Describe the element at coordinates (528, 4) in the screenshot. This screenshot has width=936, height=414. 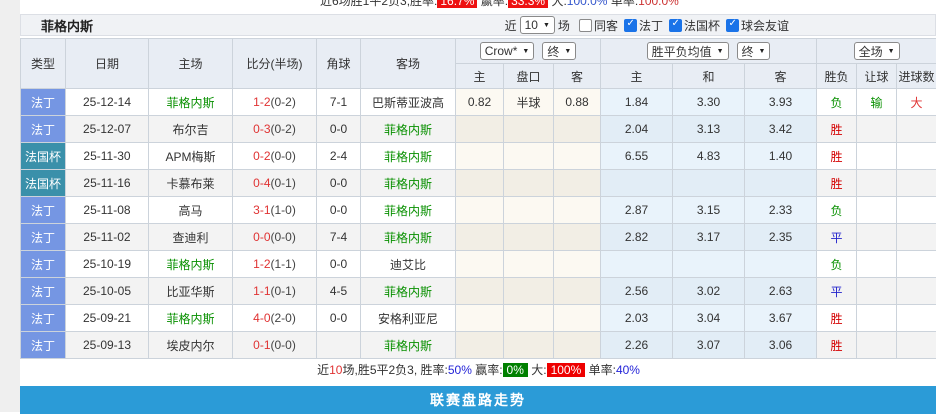
I see `stats-fragment: 33.3%` at that location.